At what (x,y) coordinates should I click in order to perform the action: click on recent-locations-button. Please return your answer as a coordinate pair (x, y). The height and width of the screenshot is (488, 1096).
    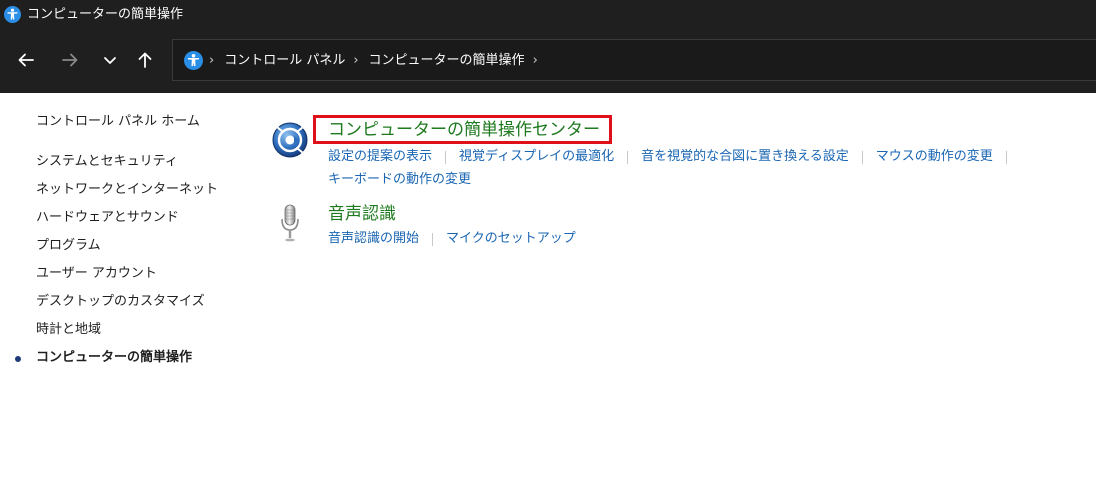
    Looking at the image, I should click on (110, 60).